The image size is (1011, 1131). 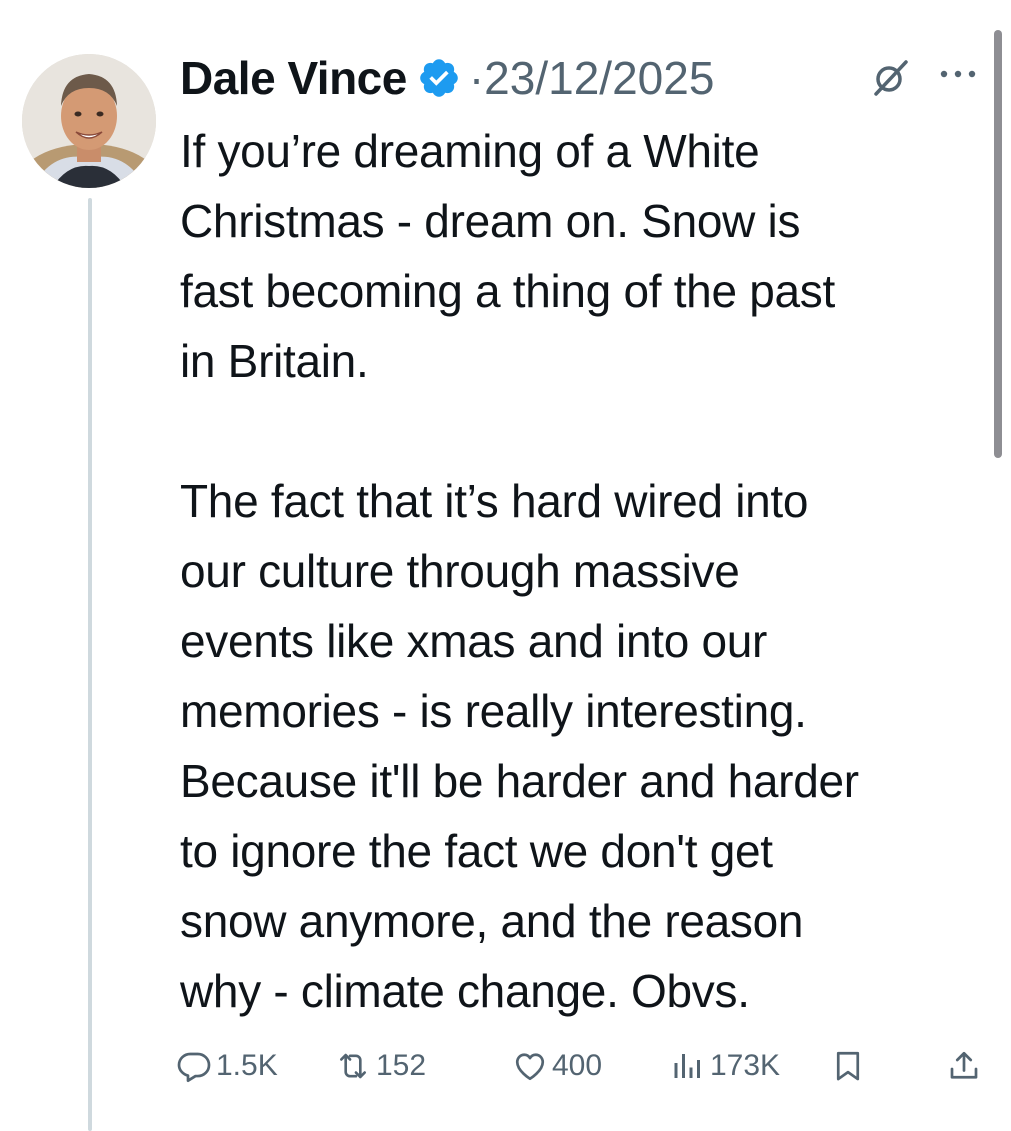 I want to click on avatar, so click(x=89, y=121).